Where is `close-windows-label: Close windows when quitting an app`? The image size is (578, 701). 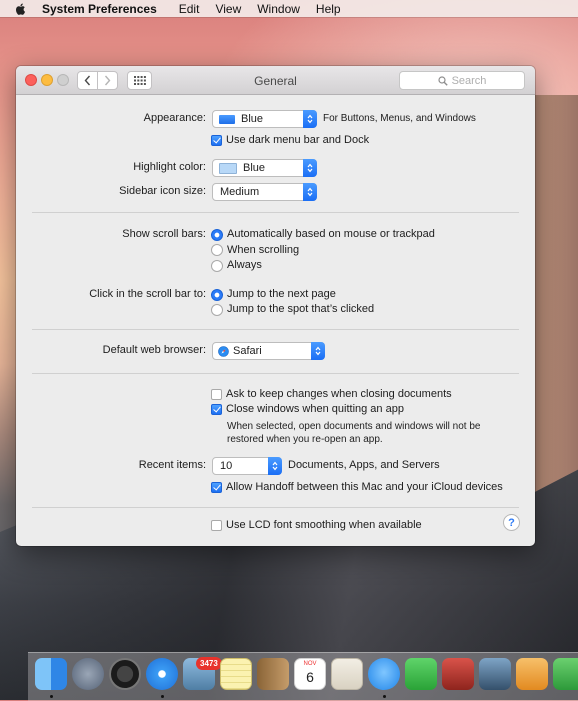
close-windows-label: Close windows when quitting an app is located at coordinates (315, 409).